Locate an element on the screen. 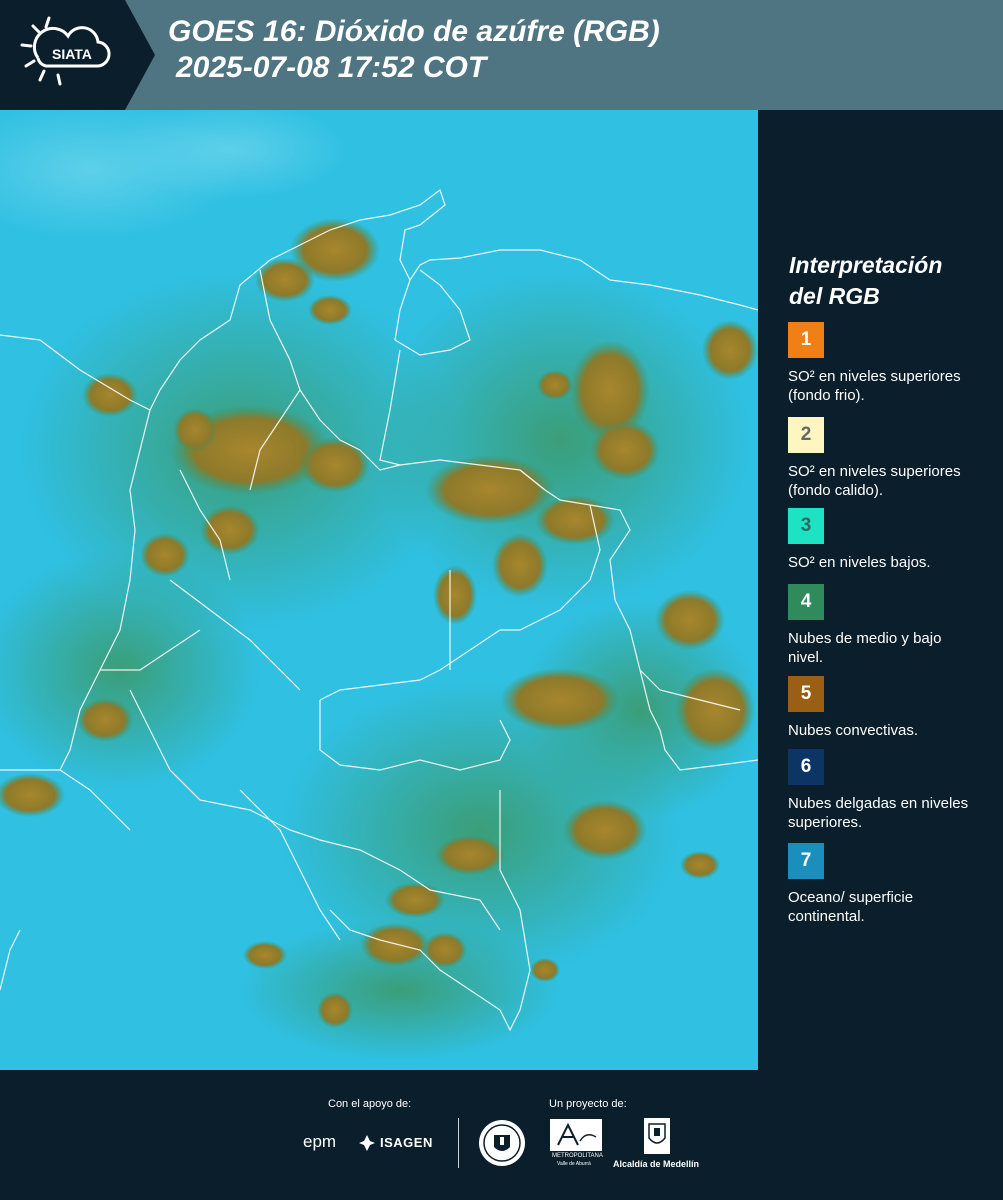 The image size is (1003, 1200). area-line-2: Valle de Aburrá is located at coordinates (574, 1164).